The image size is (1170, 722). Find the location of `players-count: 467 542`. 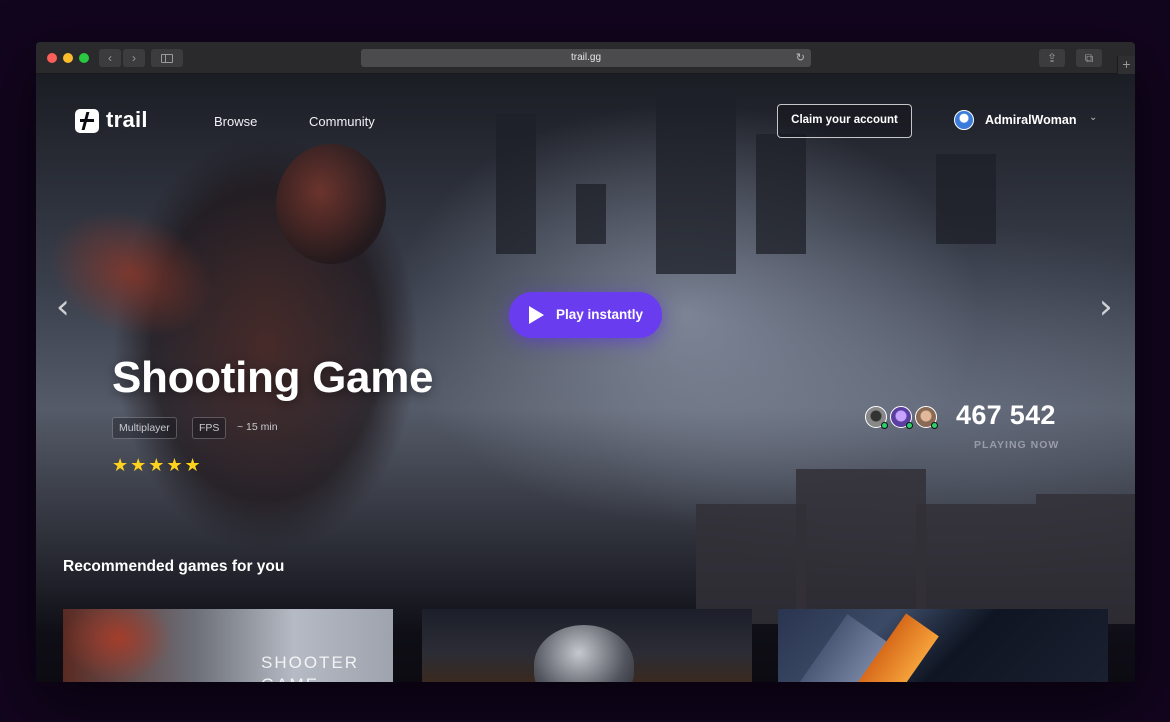

players-count: 467 542 is located at coordinates (1006, 415).